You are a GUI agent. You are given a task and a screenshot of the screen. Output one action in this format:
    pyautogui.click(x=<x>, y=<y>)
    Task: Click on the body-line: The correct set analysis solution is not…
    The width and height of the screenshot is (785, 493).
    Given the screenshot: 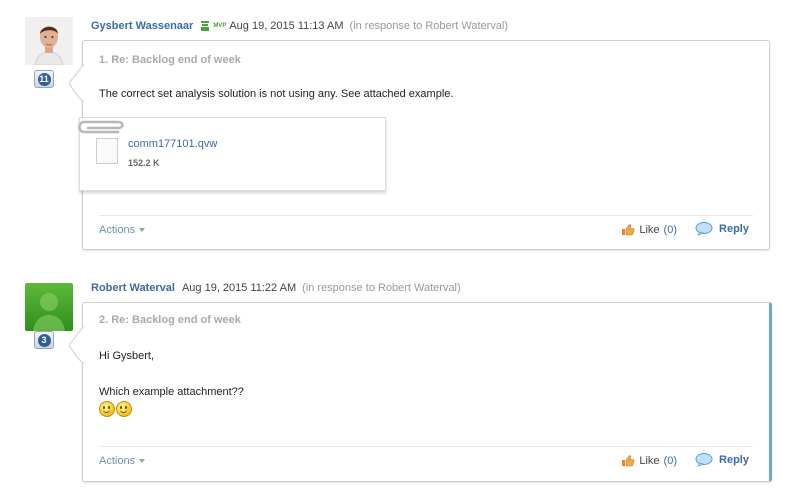 What is the action you would take?
    pyautogui.click(x=276, y=94)
    